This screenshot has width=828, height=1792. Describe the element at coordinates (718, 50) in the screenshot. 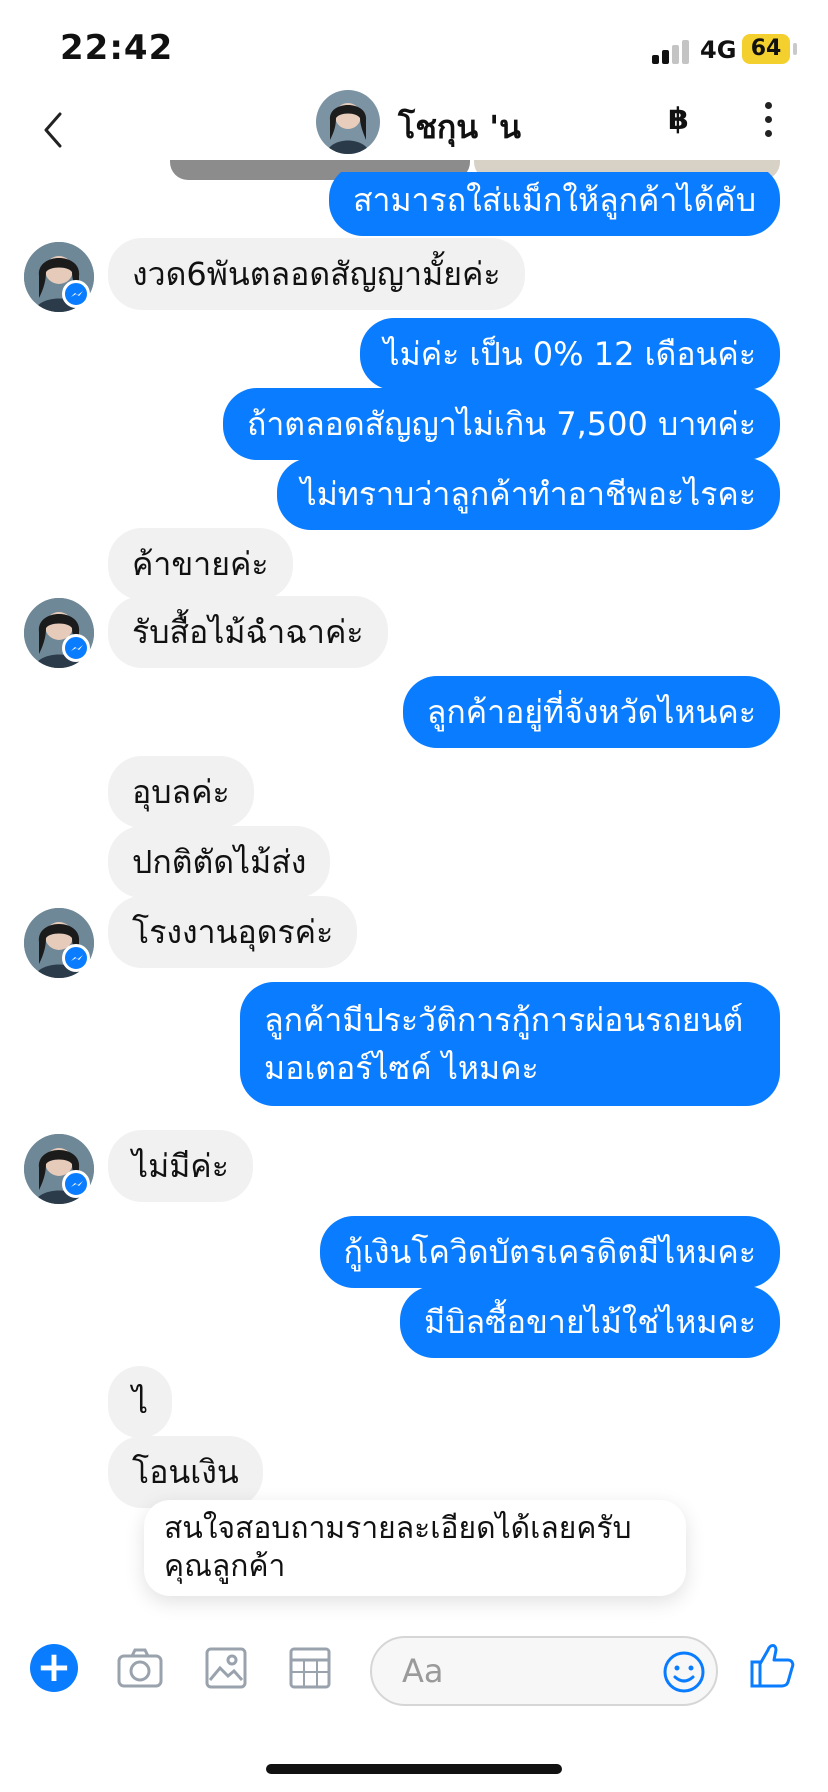

I see `network-type: 4G` at that location.